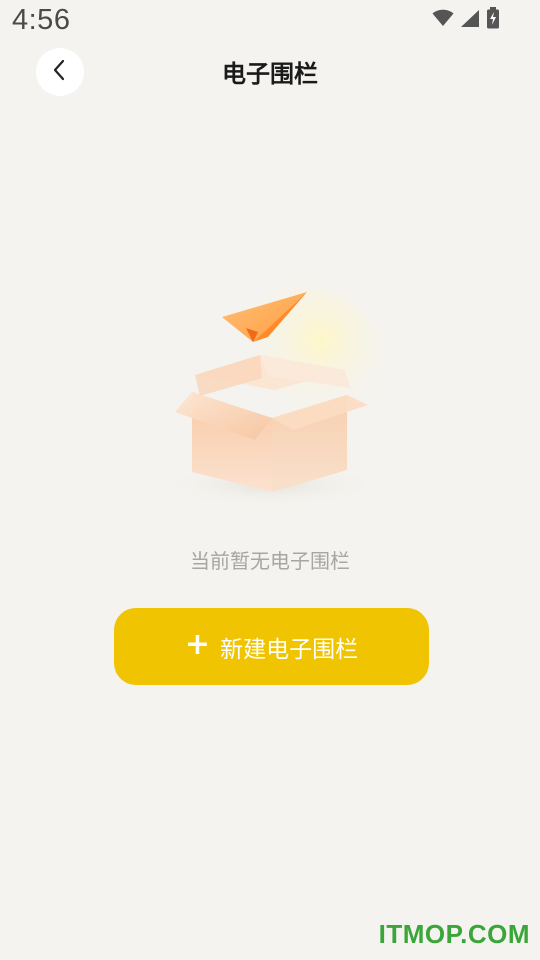 The width and height of the screenshot is (540, 960). I want to click on empty-box-illustration, so click(275, 400).